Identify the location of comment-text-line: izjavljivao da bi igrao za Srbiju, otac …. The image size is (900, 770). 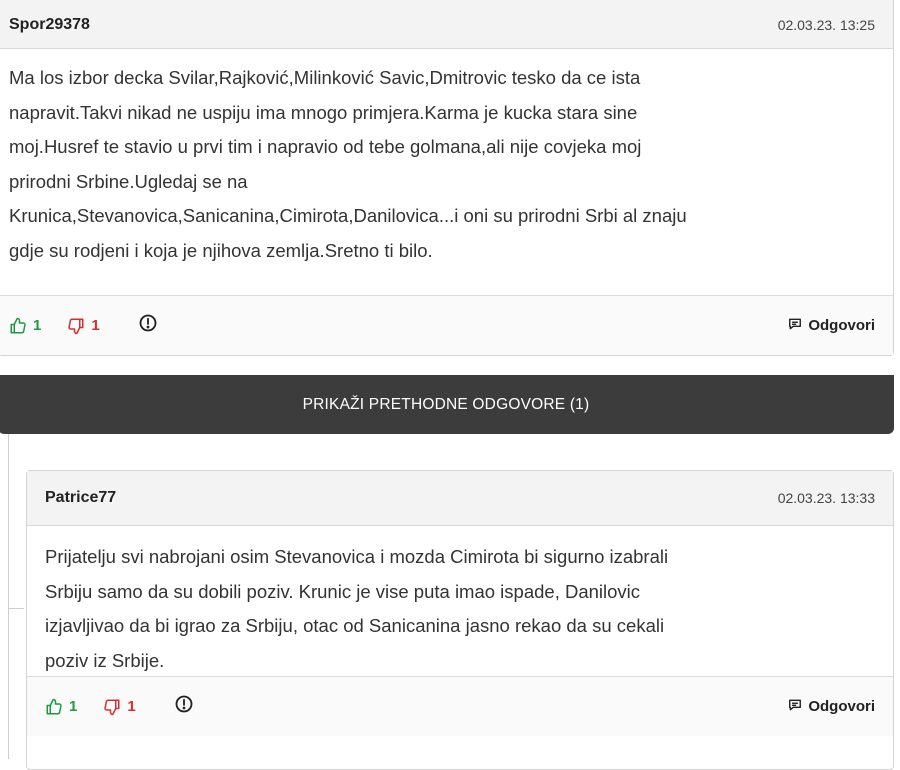
(355, 625).